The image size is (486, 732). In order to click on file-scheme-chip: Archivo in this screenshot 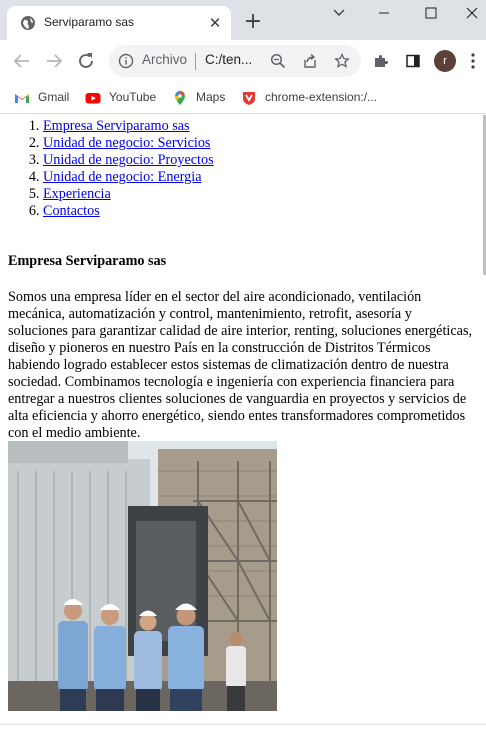, I will do `click(165, 59)`.